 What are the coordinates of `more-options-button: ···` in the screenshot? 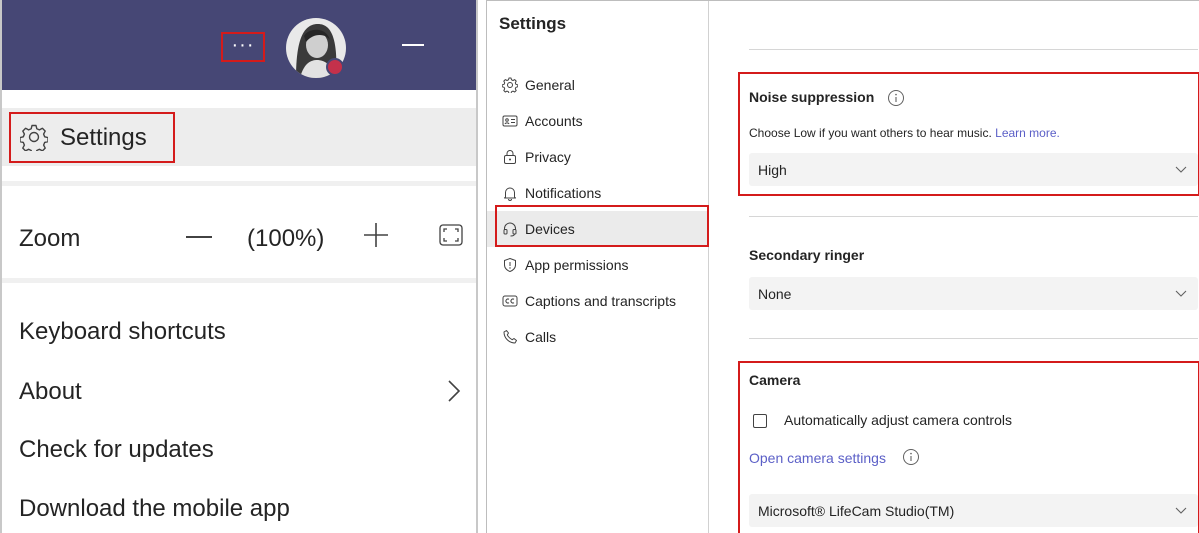 It's located at (243, 47).